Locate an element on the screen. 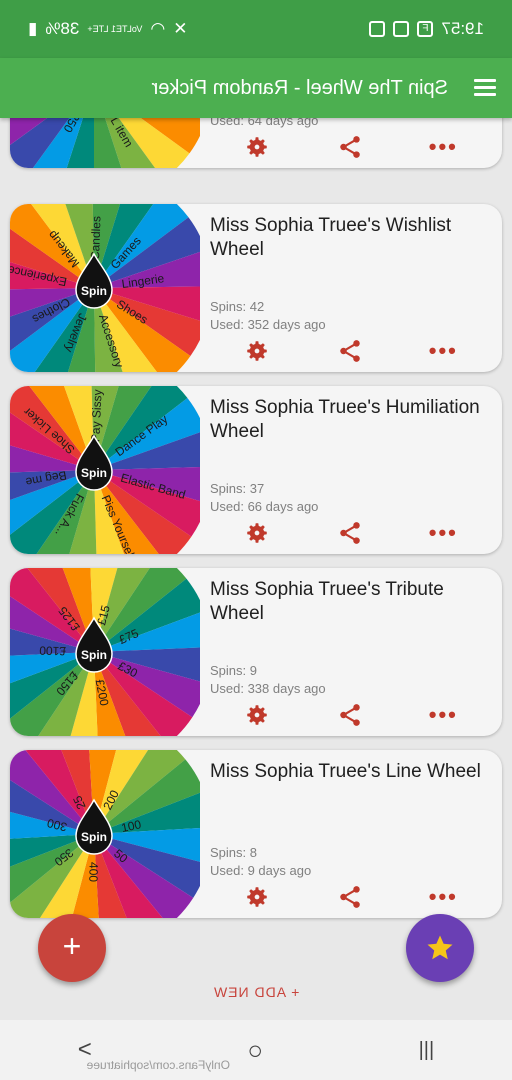 The width and height of the screenshot is (512, 1080). wheel-preview: 100 50 400 350 300 25 200 Spin is located at coordinates (105, 834).